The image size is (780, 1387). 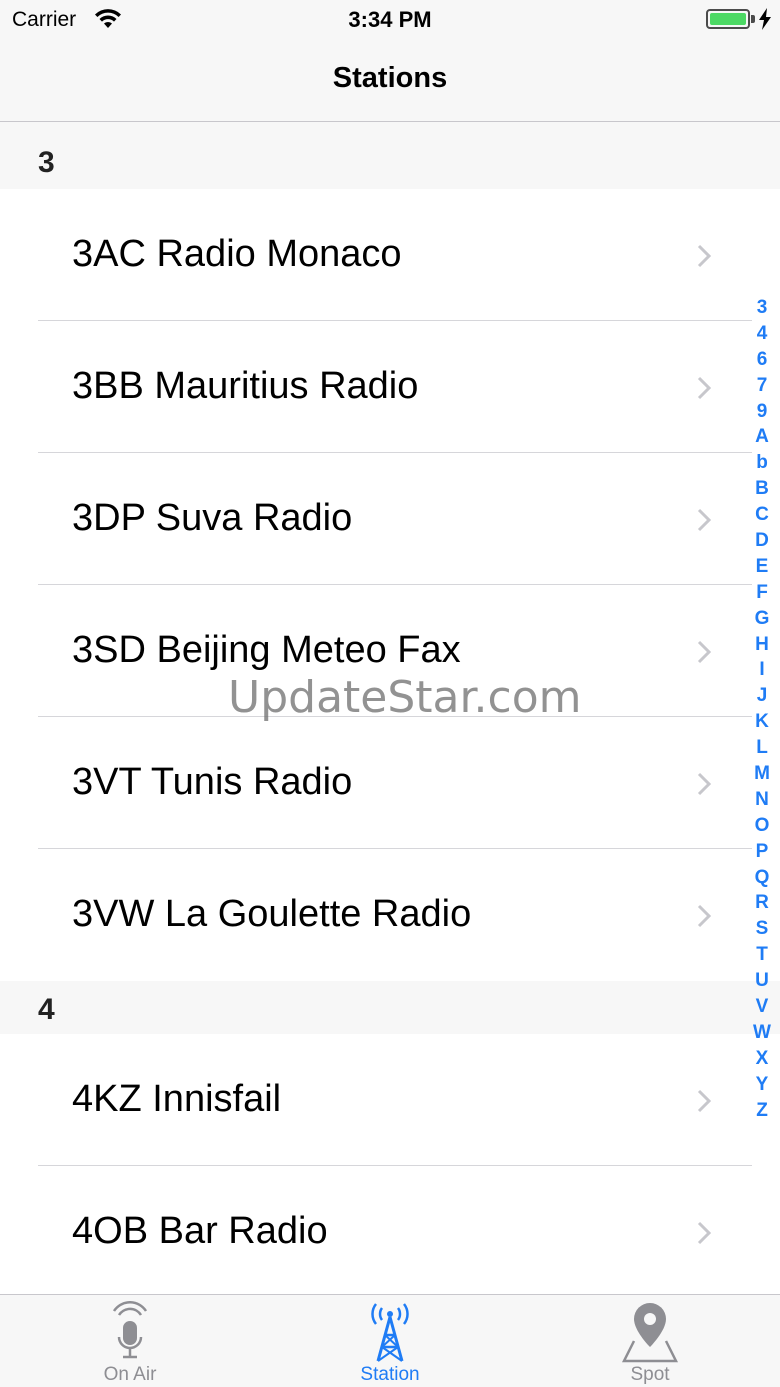 What do you see at coordinates (390, 519) in the screenshot?
I see `table-row: 3DP Suva Radio` at bounding box center [390, 519].